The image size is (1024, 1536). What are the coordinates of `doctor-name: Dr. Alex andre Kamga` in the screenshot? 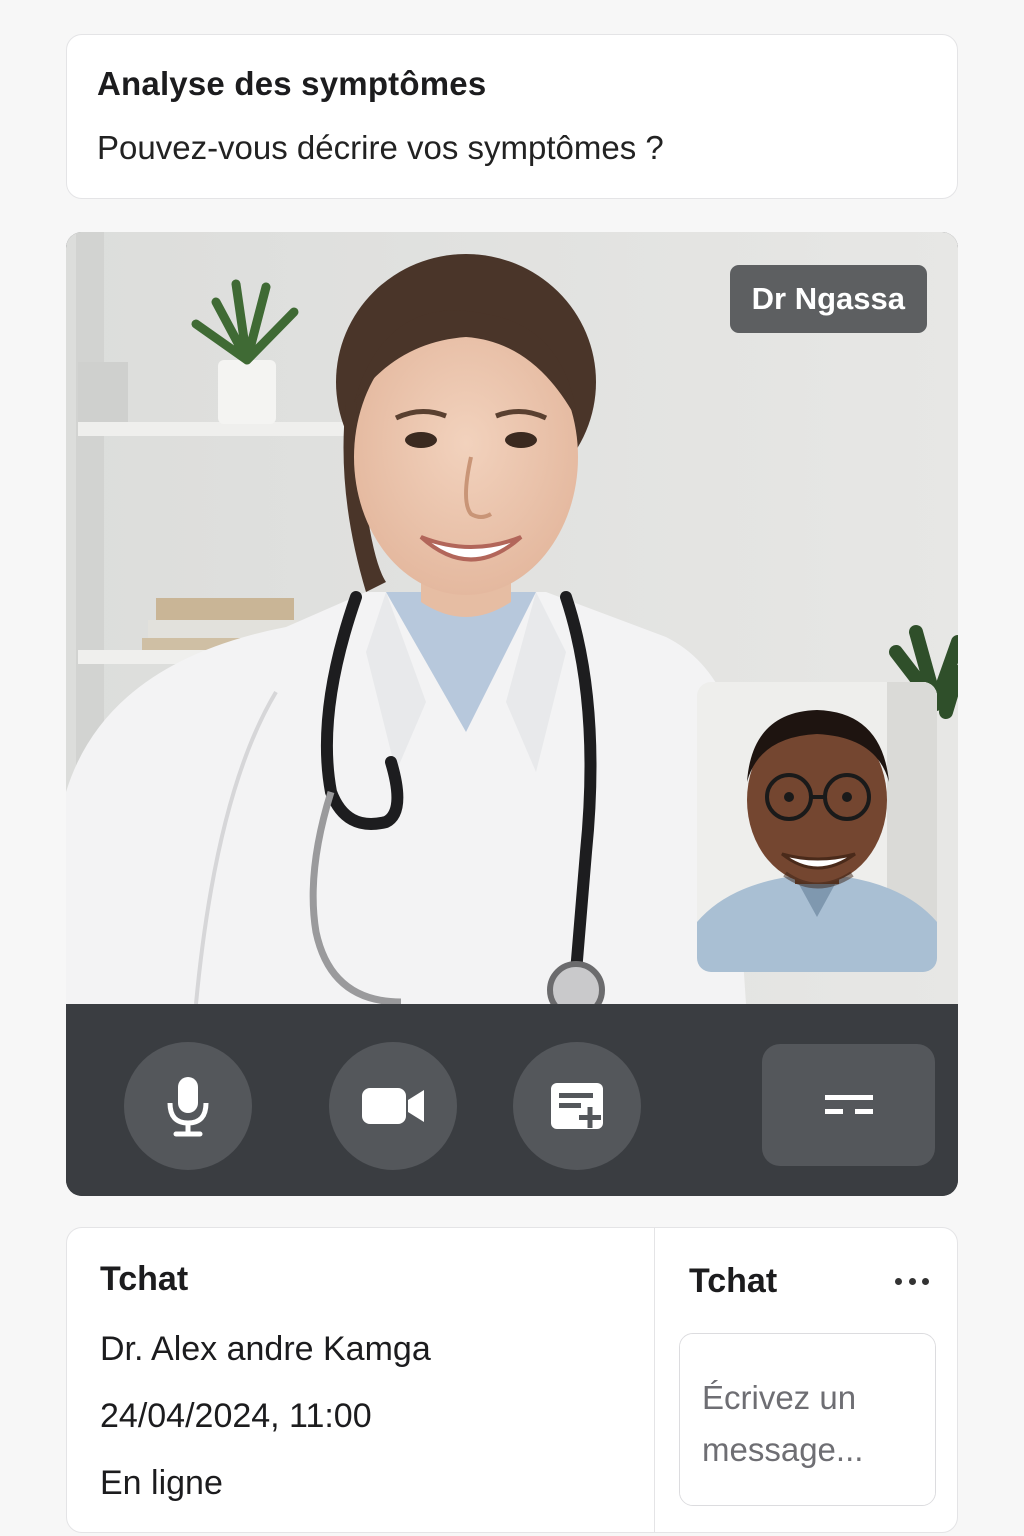 It's located at (265, 1349).